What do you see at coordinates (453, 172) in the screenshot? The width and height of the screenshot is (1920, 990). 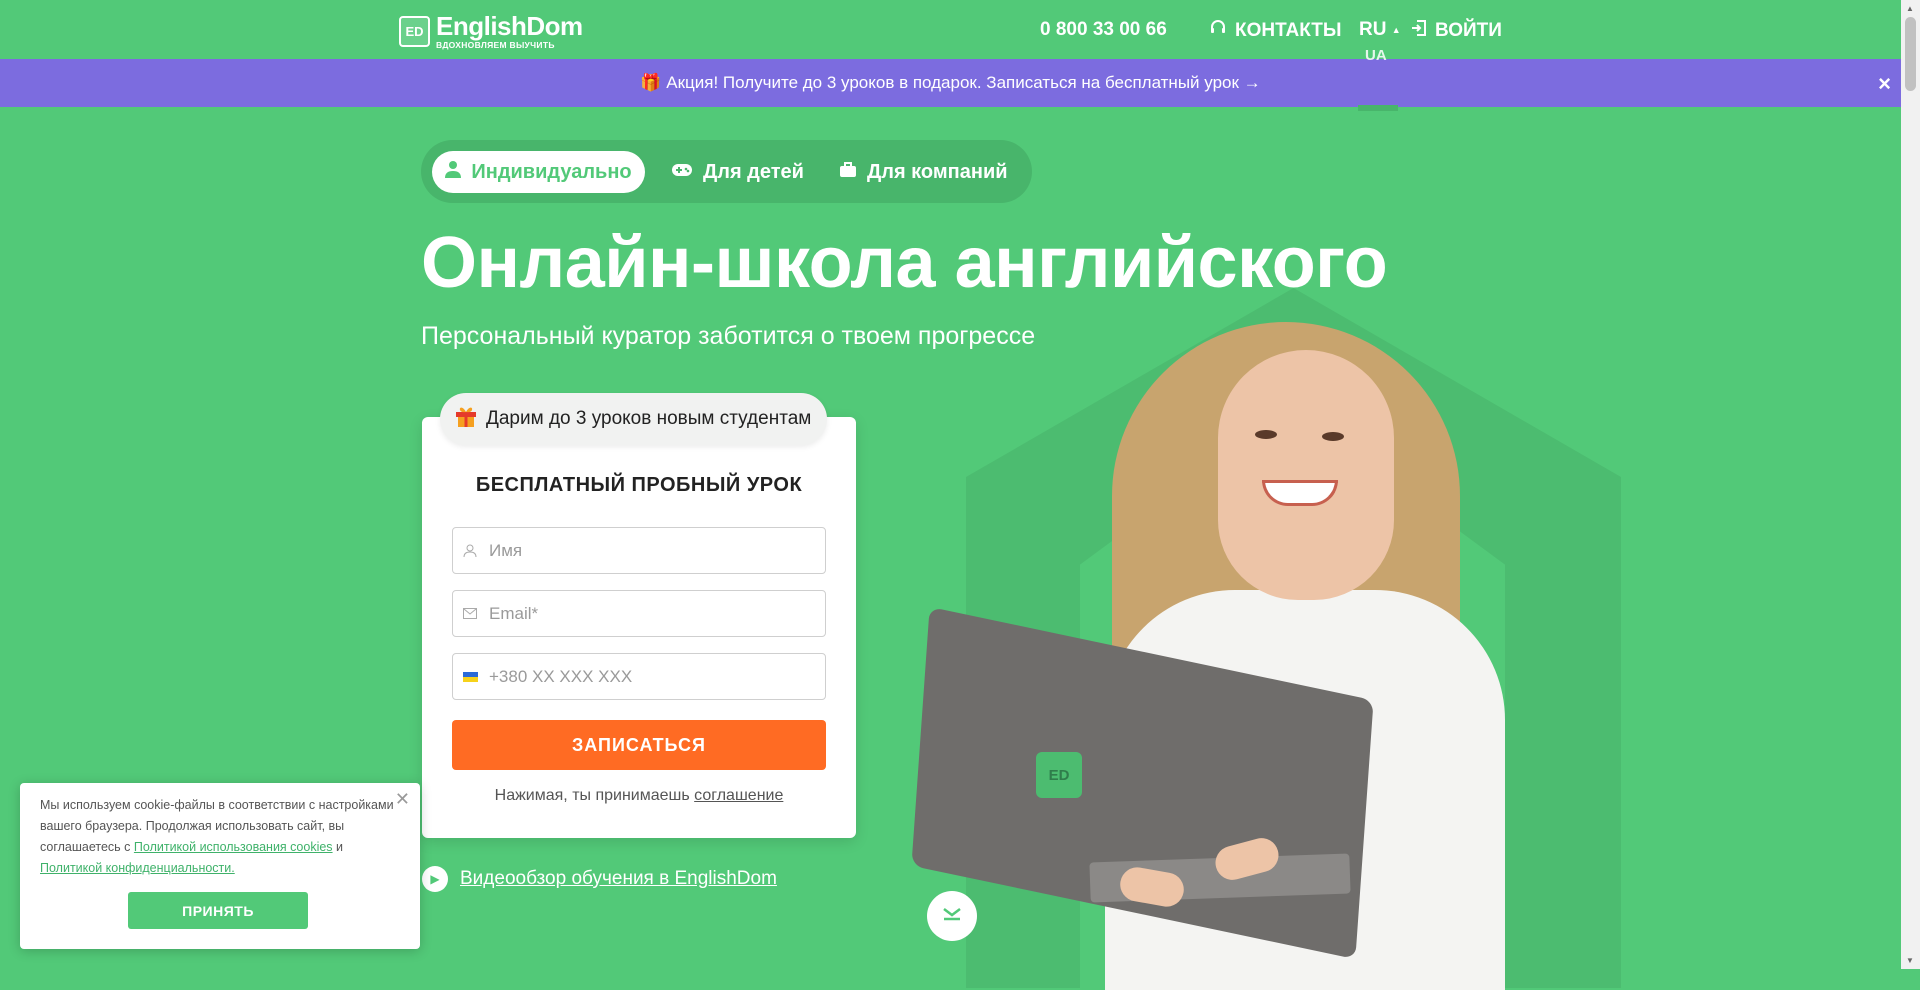 I see `person-icon` at bounding box center [453, 172].